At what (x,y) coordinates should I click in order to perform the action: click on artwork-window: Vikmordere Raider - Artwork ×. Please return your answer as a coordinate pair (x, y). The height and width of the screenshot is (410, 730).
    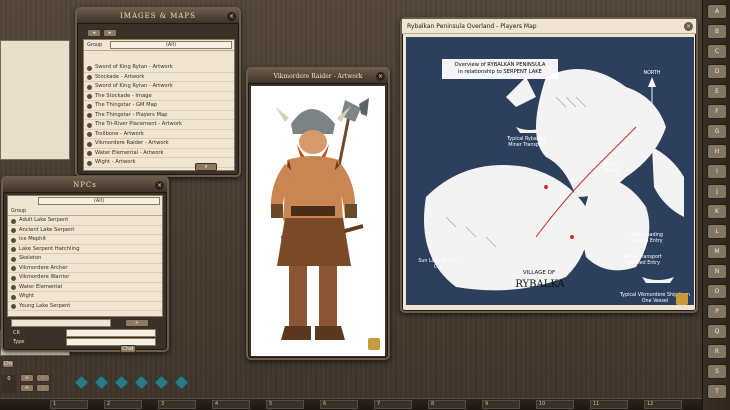
    Looking at the image, I should click on (318, 213).